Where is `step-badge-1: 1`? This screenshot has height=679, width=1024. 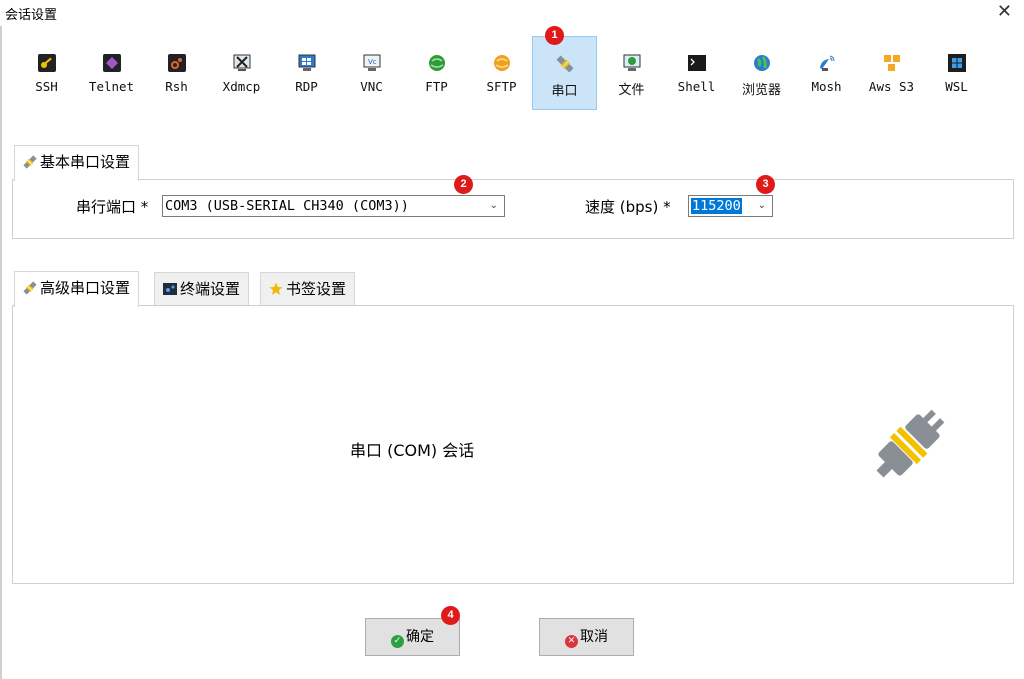
step-badge-1: 1 is located at coordinates (554, 35).